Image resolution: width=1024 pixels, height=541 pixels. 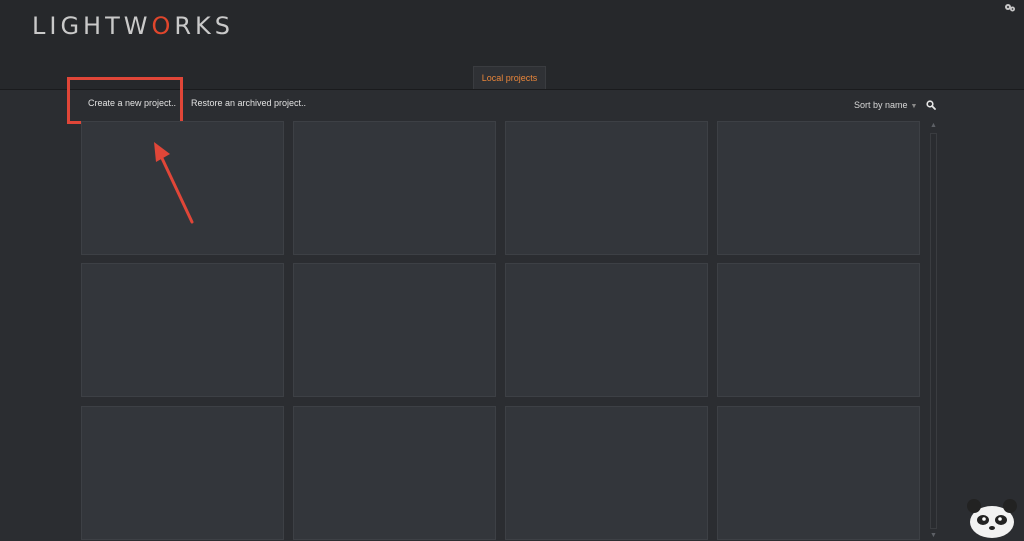 I want to click on vertical-scrollbar: ▲ ▼, so click(x=933, y=331).